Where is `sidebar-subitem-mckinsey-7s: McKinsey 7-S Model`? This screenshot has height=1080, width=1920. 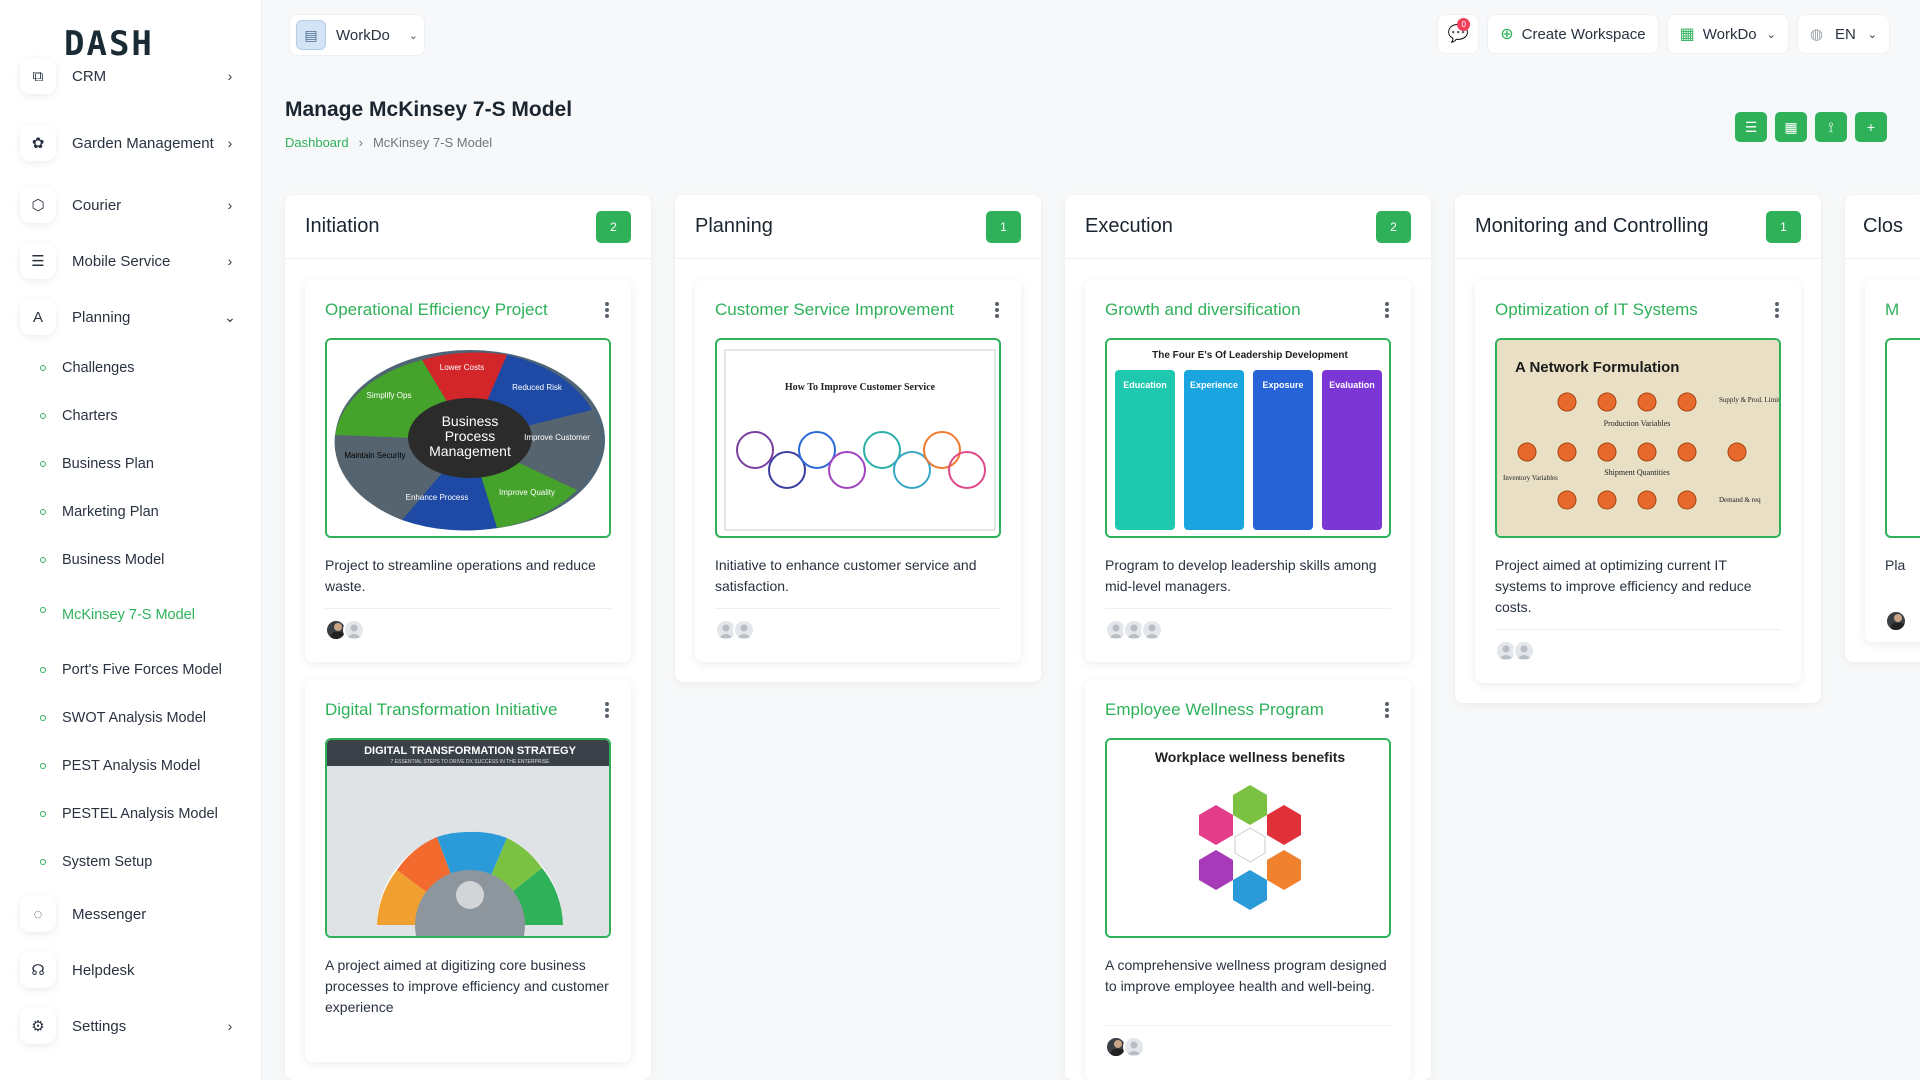
sidebar-subitem-mckinsey-7s: McKinsey 7-S Model is located at coordinates (117, 615).